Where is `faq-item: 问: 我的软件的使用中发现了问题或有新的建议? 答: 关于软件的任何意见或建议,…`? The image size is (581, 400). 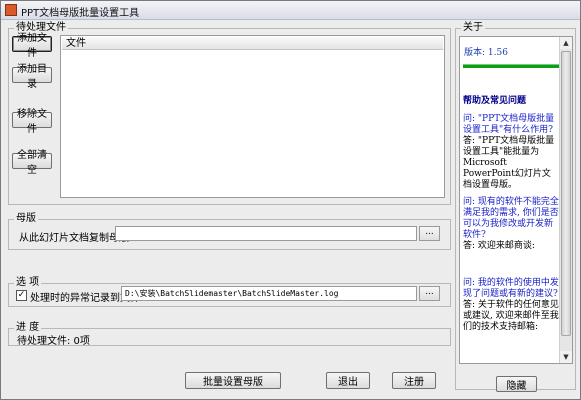 faq-item: 问: 我的软件的使用中发现了问题或有新的建议? 答: 关于软件的任何意见或建议,… is located at coordinates (511, 305).